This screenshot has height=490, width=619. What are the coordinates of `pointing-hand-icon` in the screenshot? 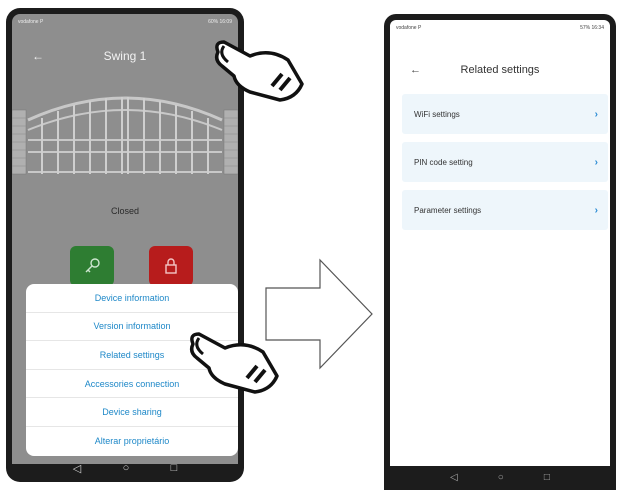 It's located at (259, 71).